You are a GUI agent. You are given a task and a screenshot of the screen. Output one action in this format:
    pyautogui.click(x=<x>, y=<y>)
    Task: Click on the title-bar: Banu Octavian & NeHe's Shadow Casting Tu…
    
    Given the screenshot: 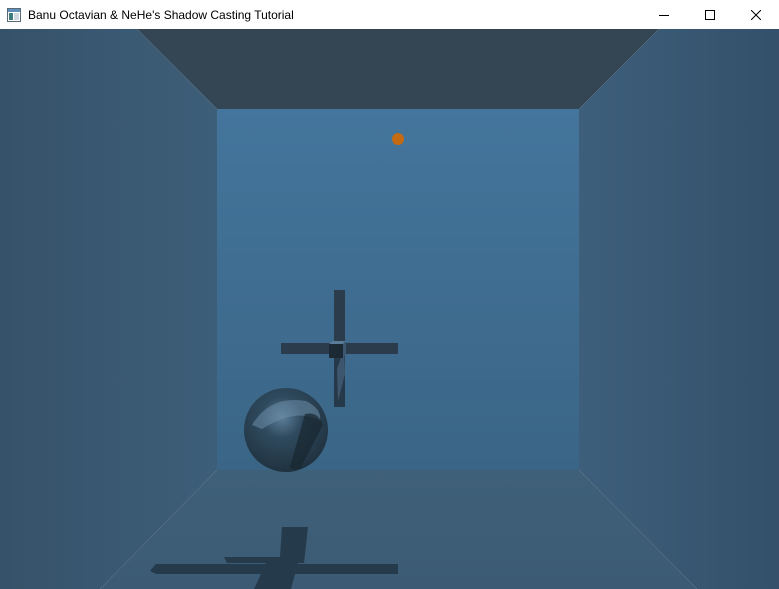 What is the action you would take?
    pyautogui.click(x=389, y=14)
    